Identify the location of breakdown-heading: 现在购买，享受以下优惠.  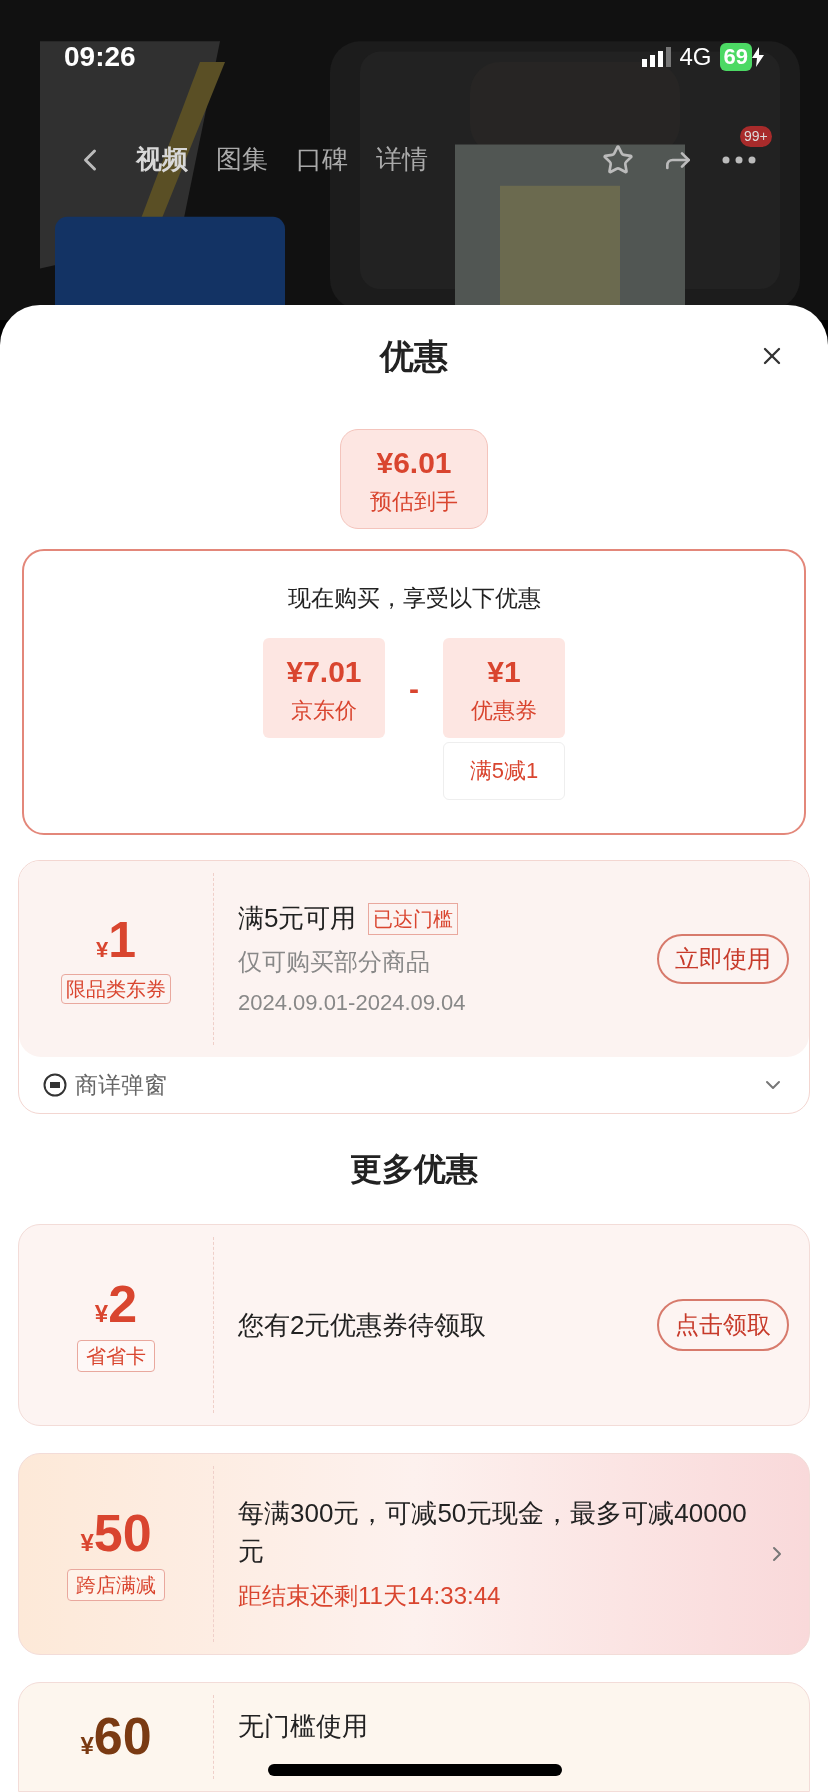
(414, 599).